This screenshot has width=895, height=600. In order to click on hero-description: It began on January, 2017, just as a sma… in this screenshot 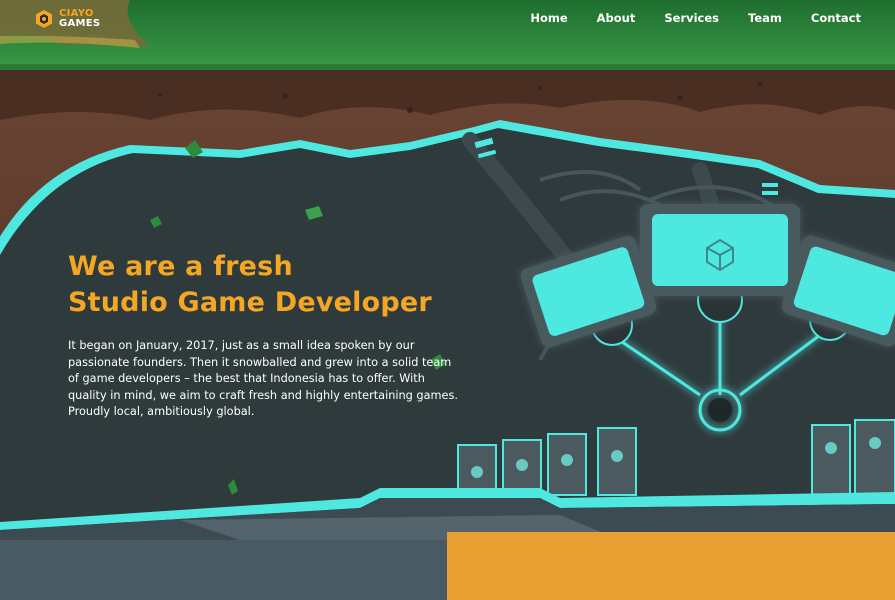, I will do `click(263, 379)`.